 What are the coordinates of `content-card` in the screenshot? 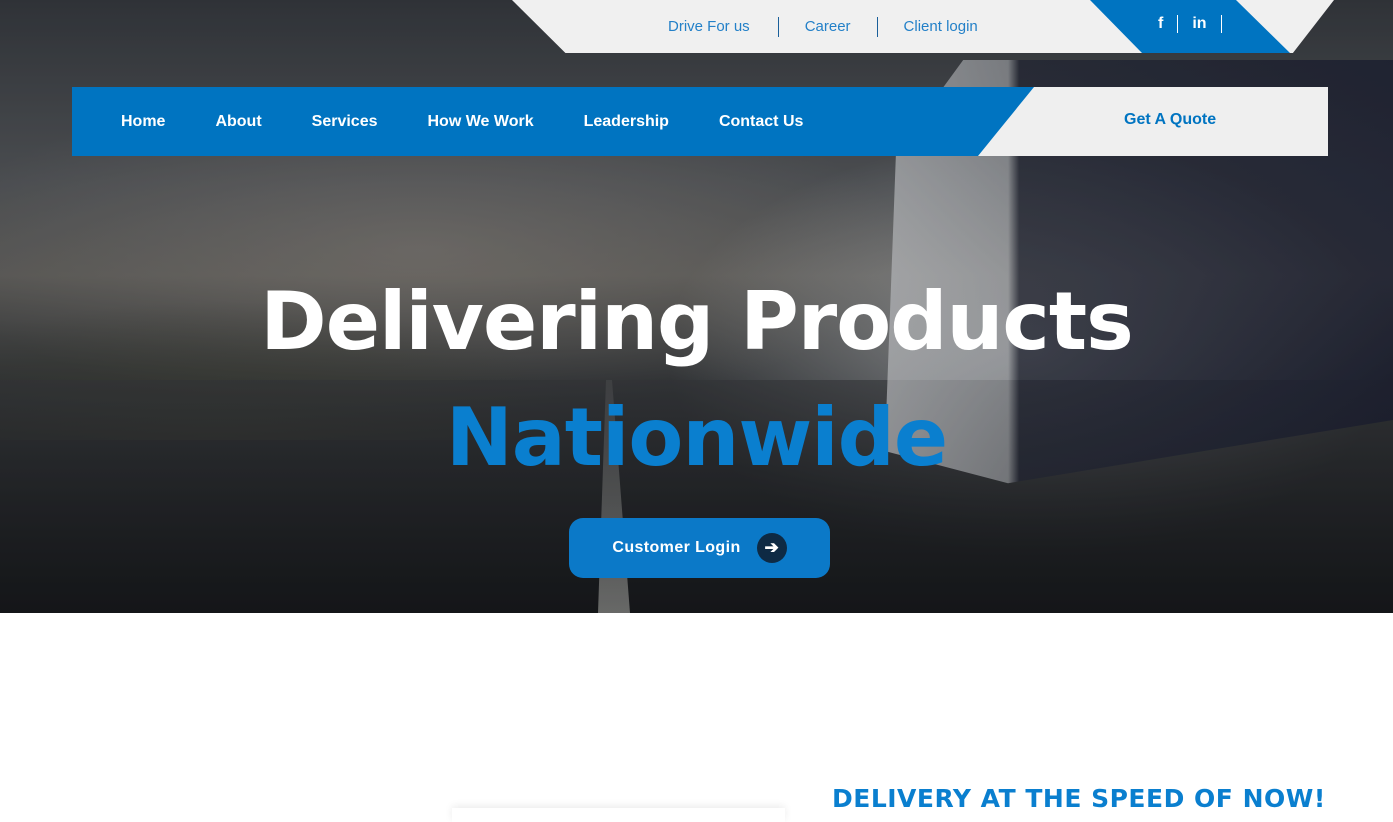 It's located at (618, 815).